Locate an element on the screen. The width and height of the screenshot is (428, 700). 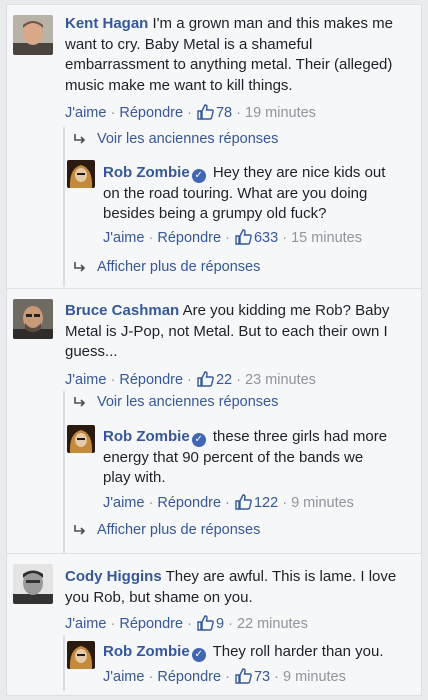
like-count: 22 is located at coordinates (224, 380).